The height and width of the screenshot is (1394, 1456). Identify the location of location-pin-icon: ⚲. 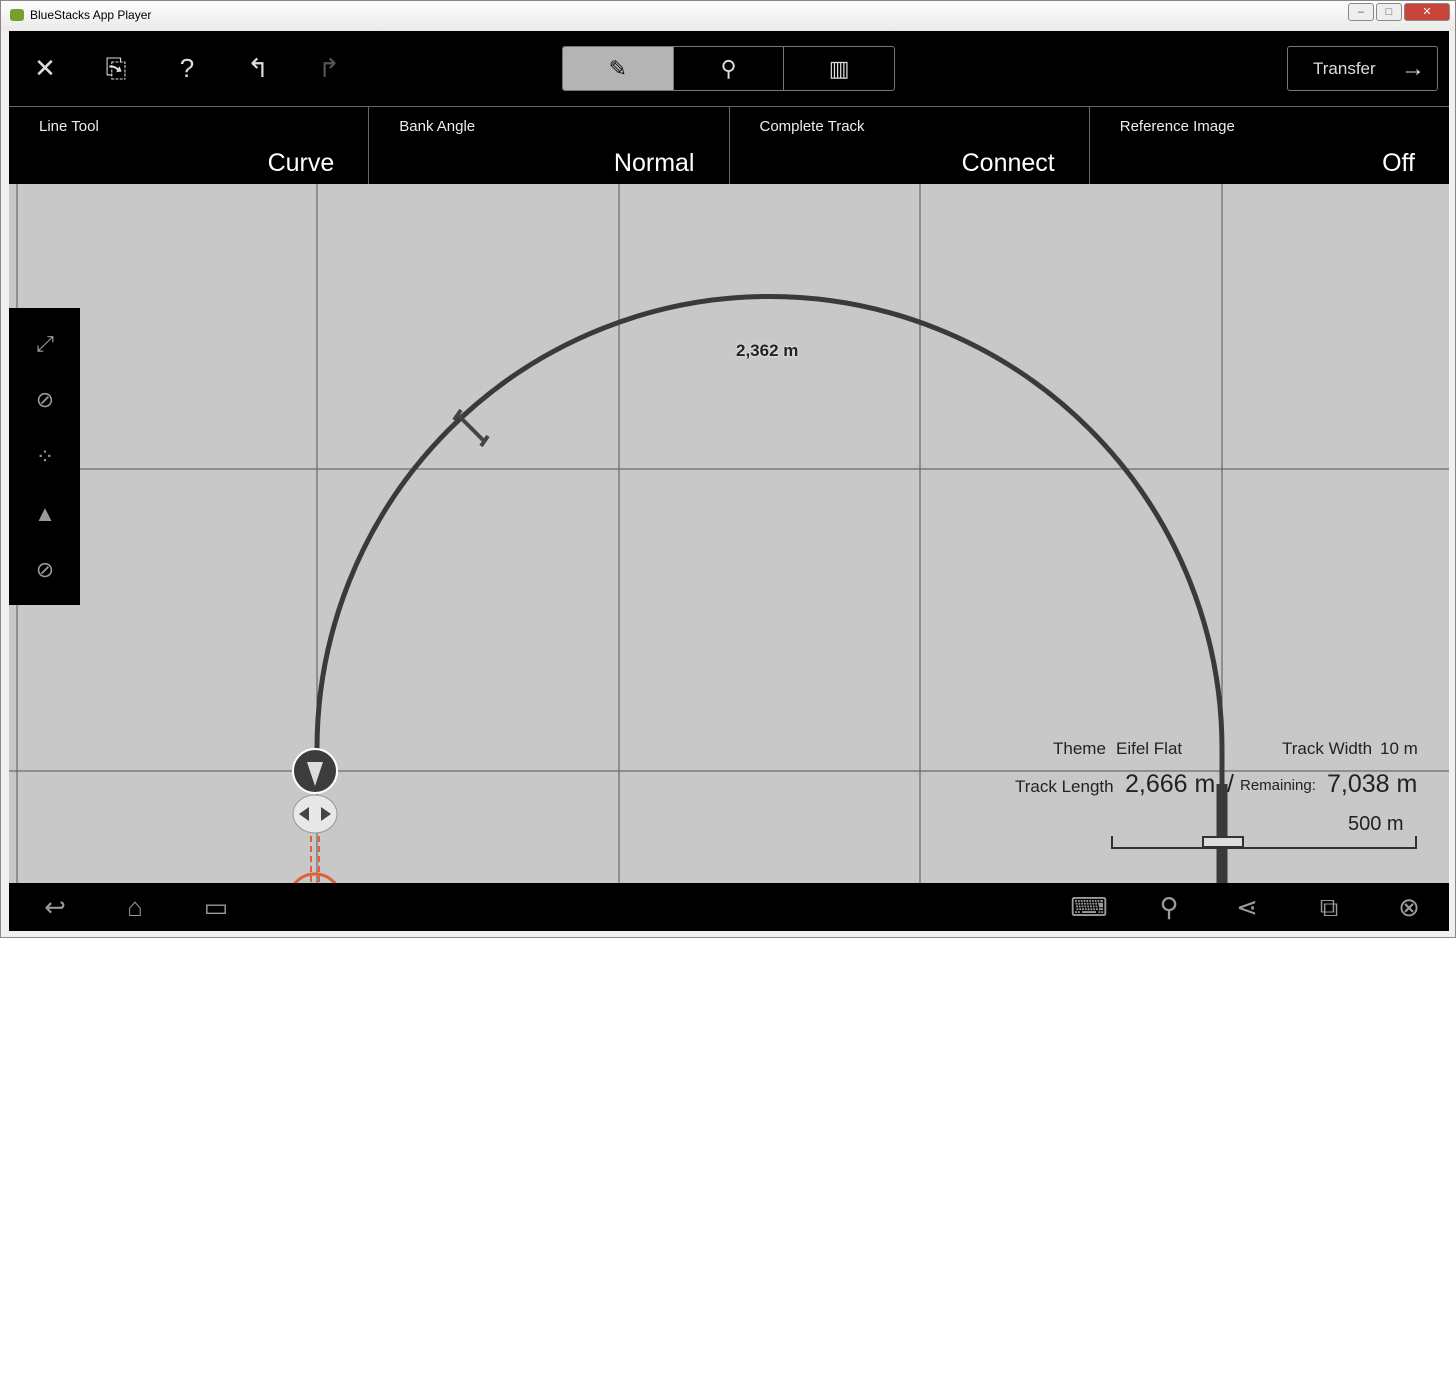
(728, 68).